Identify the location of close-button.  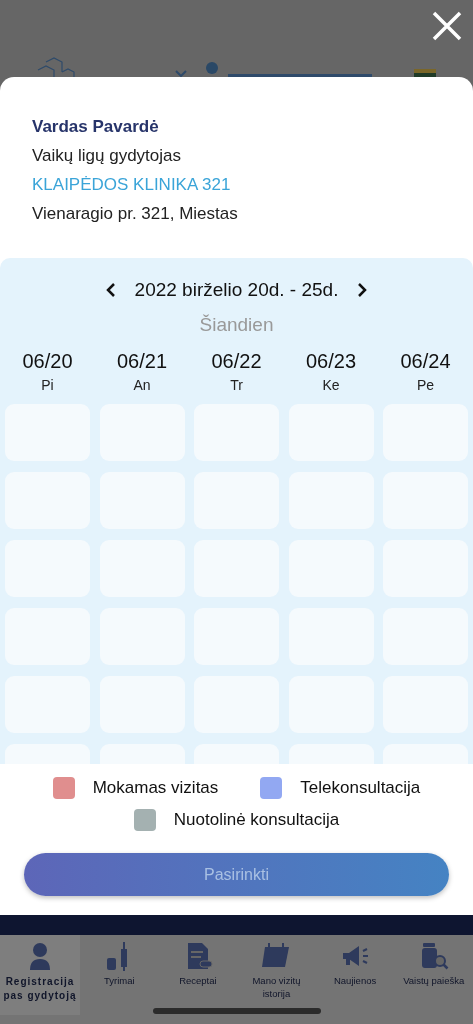
(447, 26).